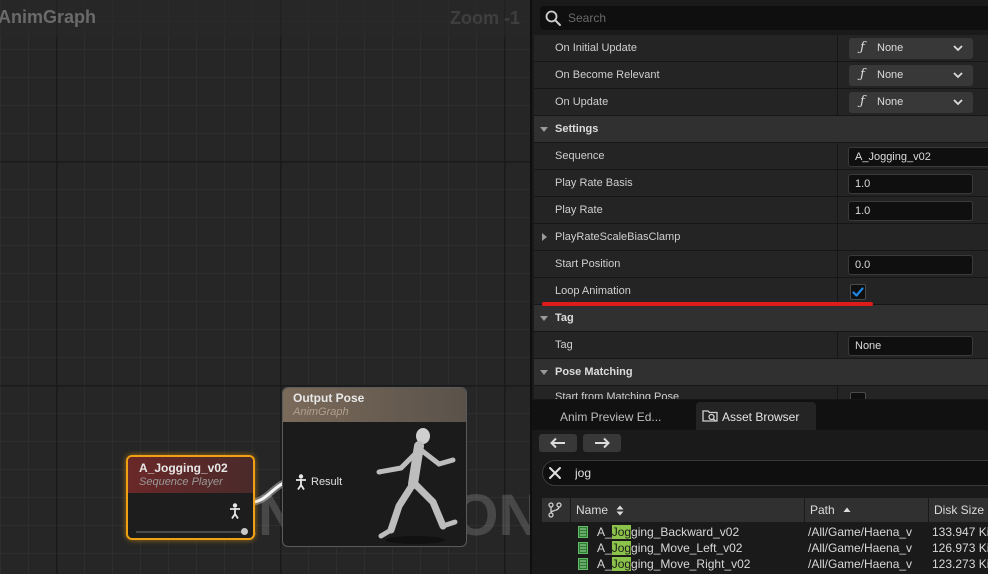  Describe the element at coordinates (580, 156) in the screenshot. I see `row-label: Sequence` at that location.